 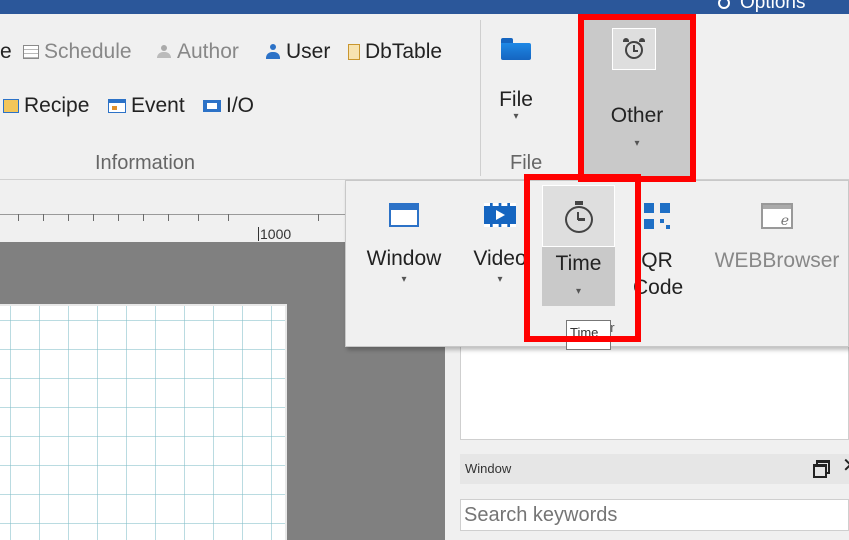 I want to click on options-label: Options, so click(x=773, y=6).